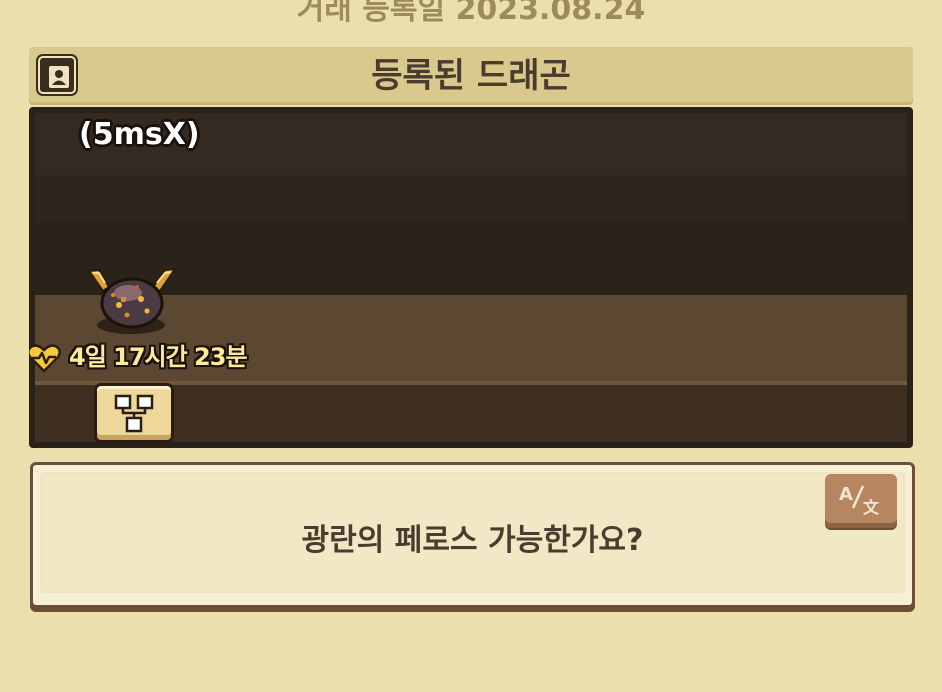 Image resolution: width=942 pixels, height=692 pixels. Describe the element at coordinates (45, 358) in the screenshot. I see `heart-pulse-icon` at that location.